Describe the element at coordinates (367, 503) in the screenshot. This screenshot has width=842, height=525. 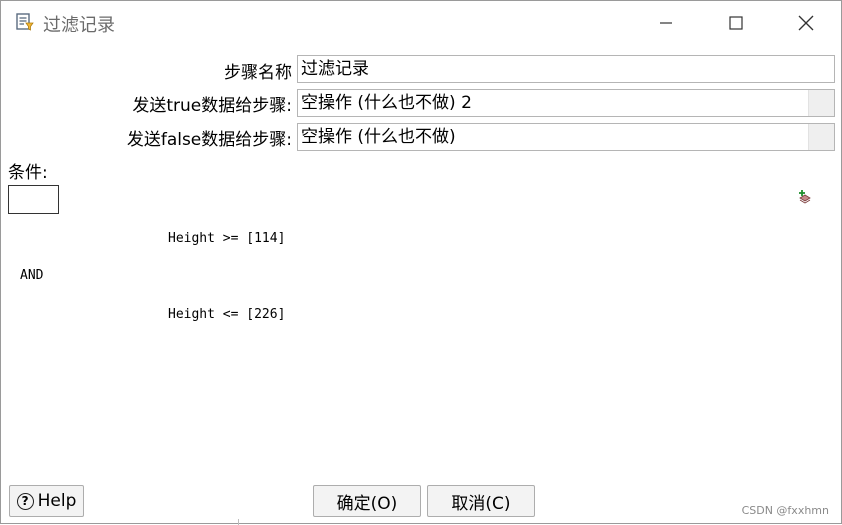
I see `ok-button-label: 确定(O)` at that location.